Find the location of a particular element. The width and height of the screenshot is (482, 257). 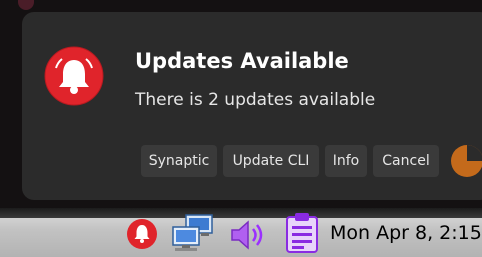

cancel-button: Cancel is located at coordinates (406, 161).